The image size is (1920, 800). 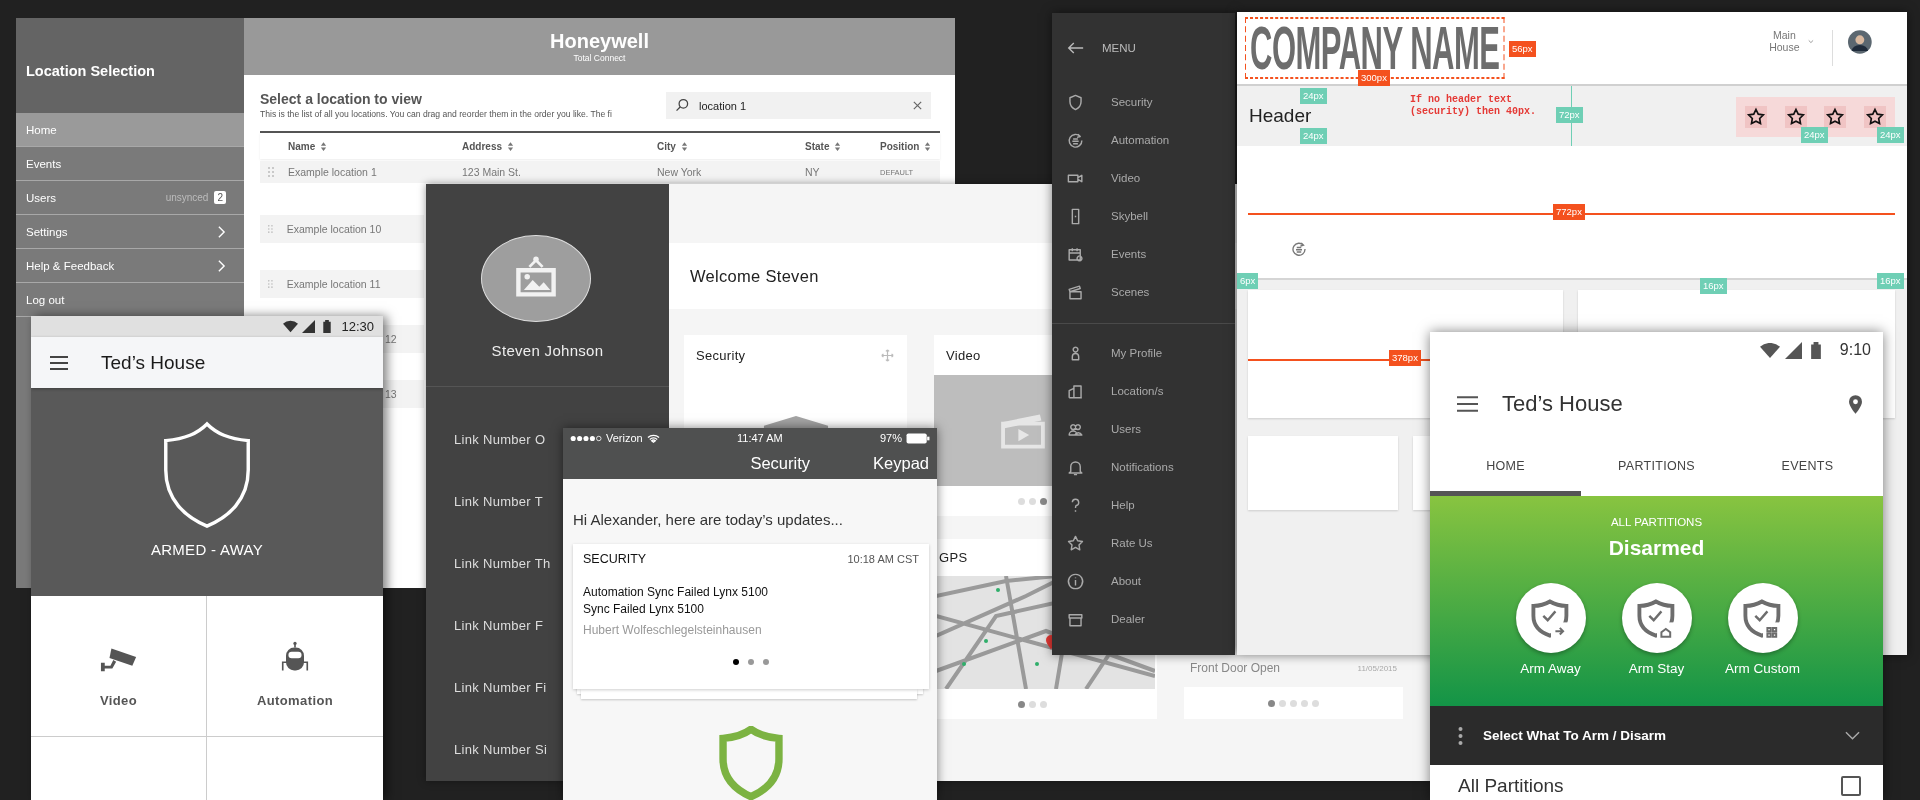 I want to click on design-note: If no header text (security) then 40px., so click(x=1474, y=106).